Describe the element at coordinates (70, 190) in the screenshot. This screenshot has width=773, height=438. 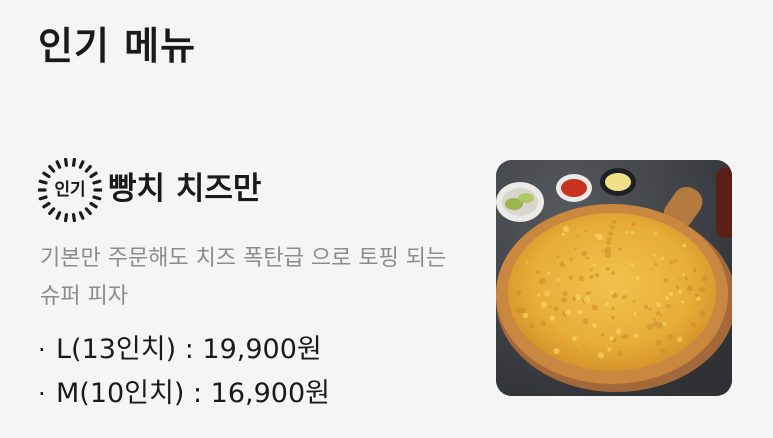
I see `popular-badge: 인기` at that location.